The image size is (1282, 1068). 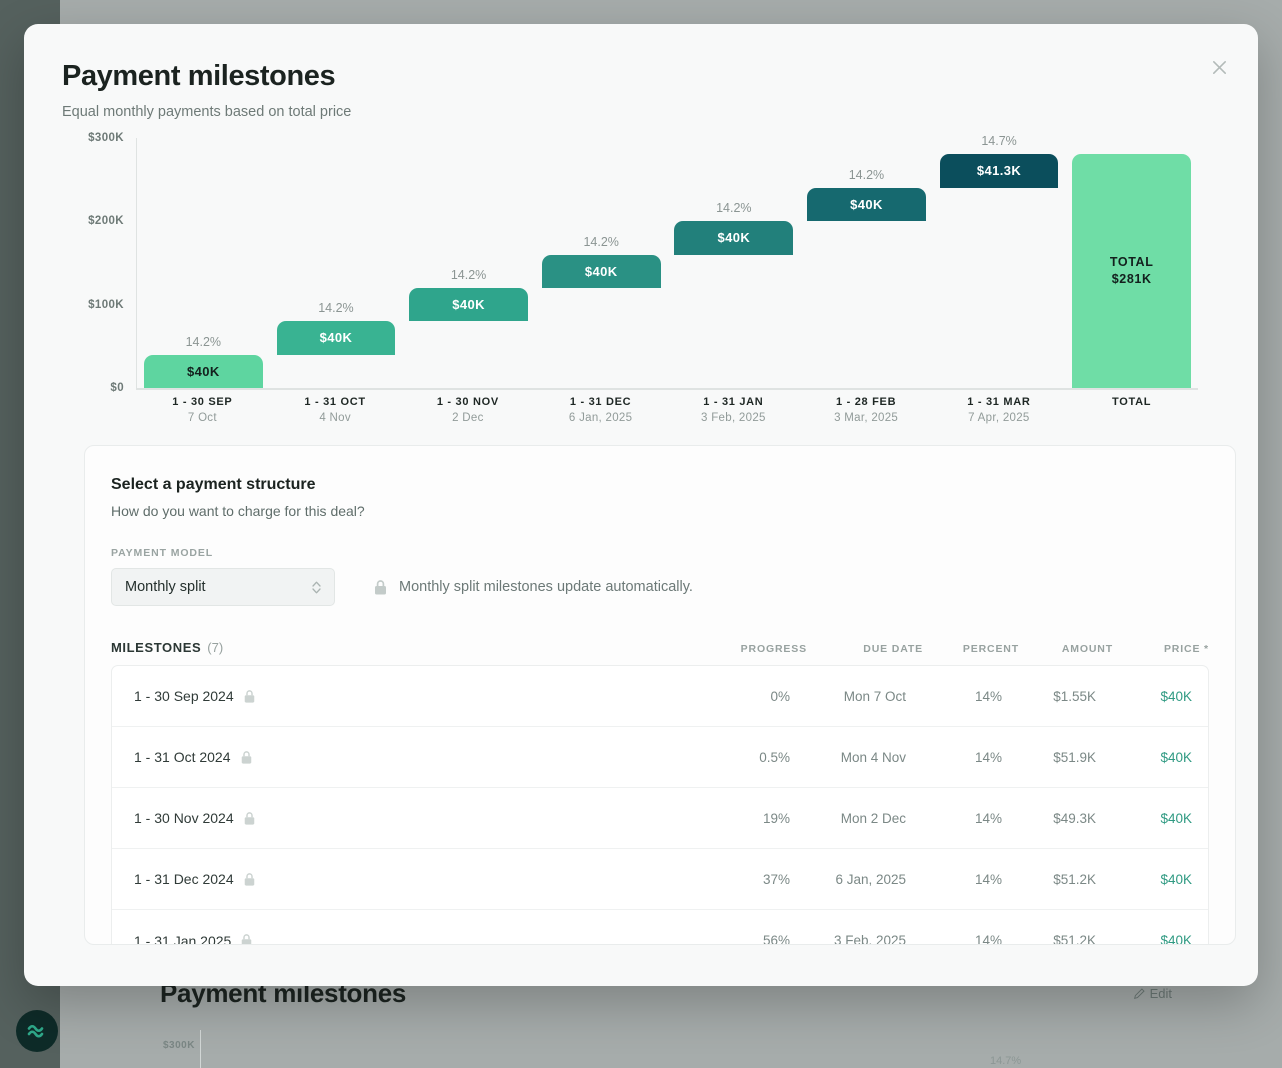 What do you see at coordinates (774, 757) in the screenshot?
I see `milestone-progress: 0.5%` at bounding box center [774, 757].